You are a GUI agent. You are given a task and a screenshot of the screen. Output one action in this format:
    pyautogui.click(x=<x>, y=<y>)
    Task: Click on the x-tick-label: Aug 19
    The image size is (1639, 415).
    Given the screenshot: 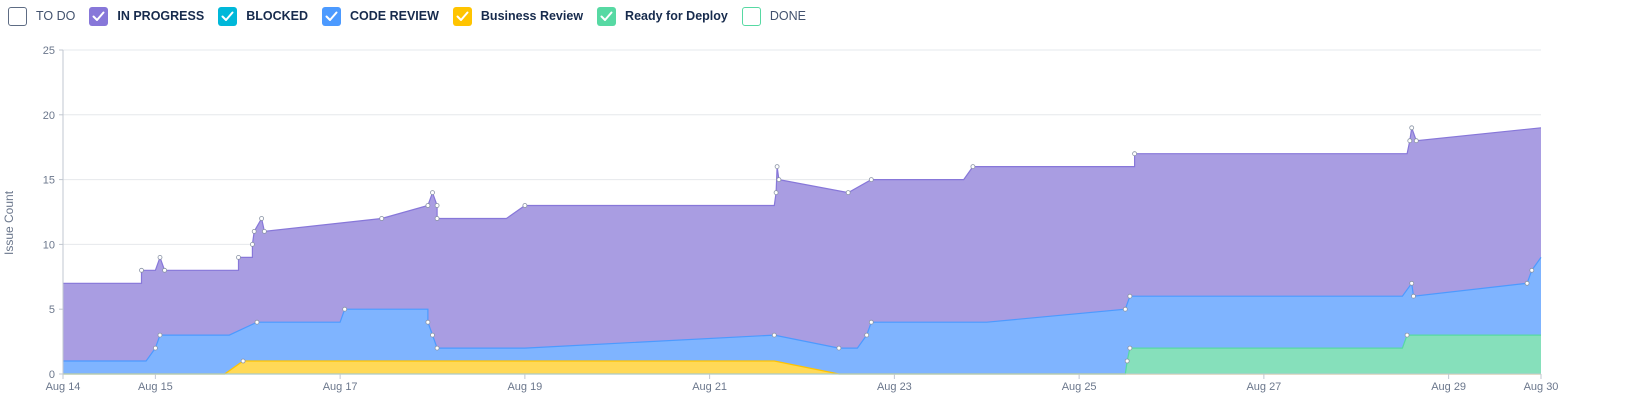 What is the action you would take?
    pyautogui.click(x=524, y=387)
    